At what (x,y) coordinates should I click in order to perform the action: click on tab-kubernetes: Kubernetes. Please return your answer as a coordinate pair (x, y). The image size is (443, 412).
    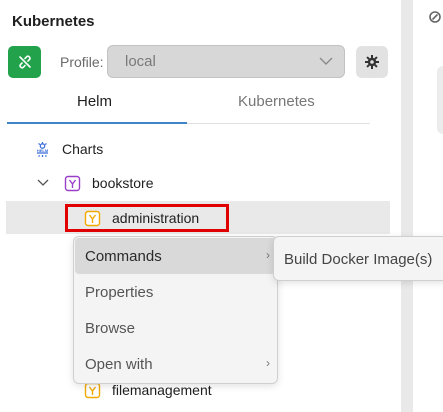
    Looking at the image, I should click on (276, 101).